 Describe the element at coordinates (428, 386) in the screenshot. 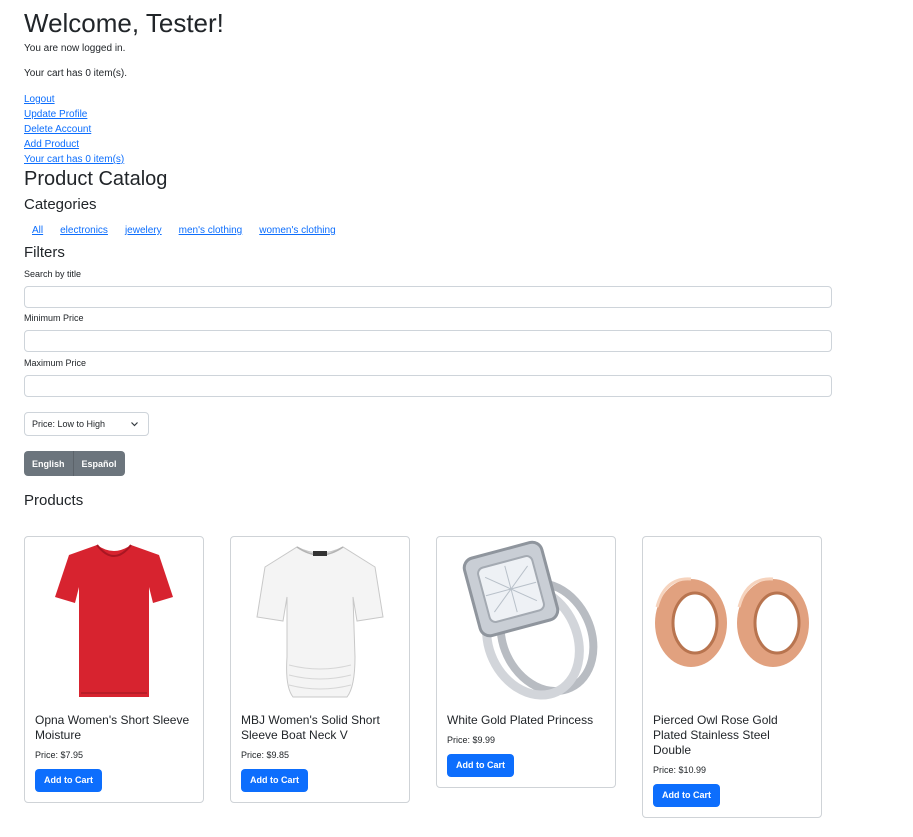

I see `max-price-input` at that location.